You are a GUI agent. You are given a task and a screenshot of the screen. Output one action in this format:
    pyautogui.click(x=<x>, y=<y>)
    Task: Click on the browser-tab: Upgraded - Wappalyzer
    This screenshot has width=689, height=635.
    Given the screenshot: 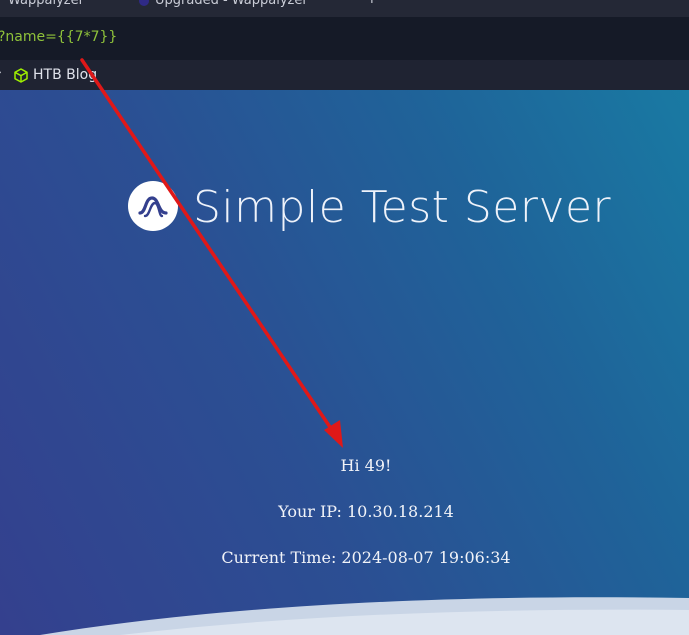 What is the action you would take?
    pyautogui.click(x=223, y=4)
    